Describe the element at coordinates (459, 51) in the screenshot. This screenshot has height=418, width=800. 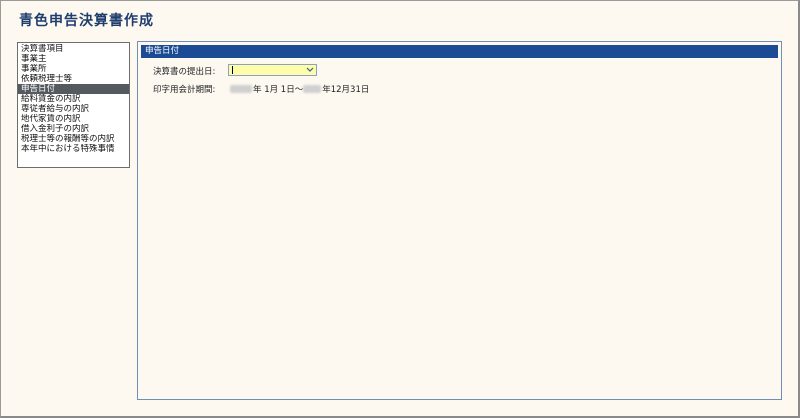
I see `panel-header: 申告日付` at that location.